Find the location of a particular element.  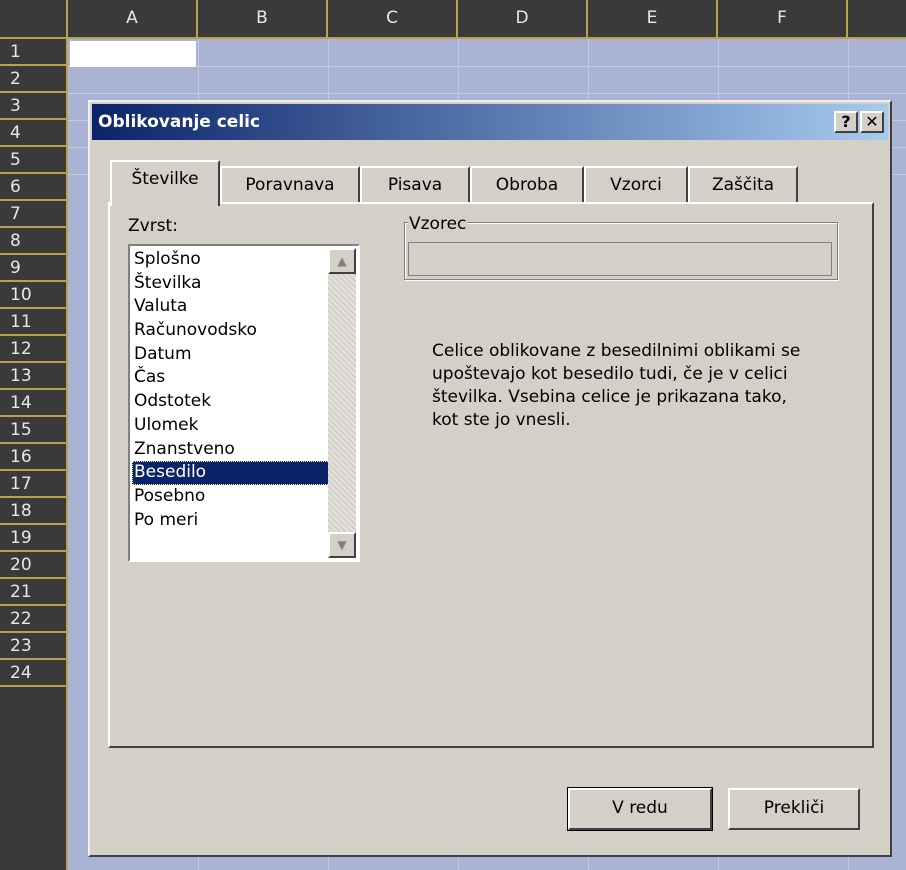

list-item: Znanstveno is located at coordinates (231, 450).